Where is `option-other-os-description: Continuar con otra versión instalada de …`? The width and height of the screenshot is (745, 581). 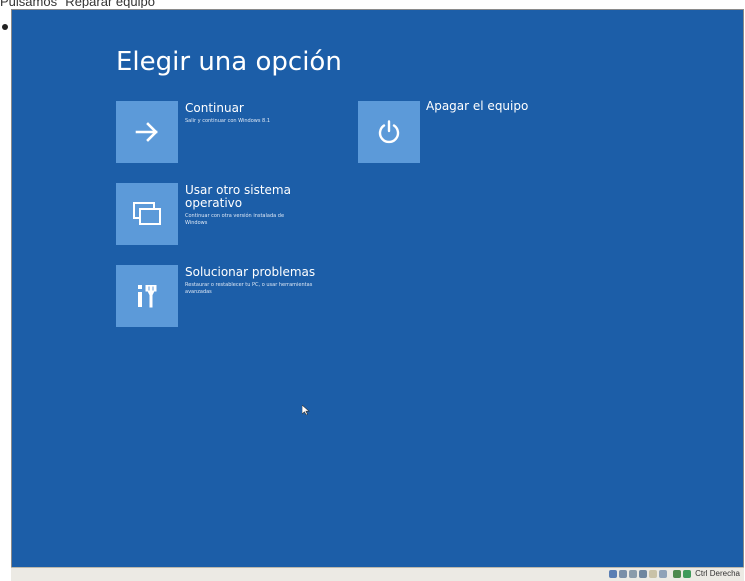
option-other-os-description: Continuar con otra versión instalada de … is located at coordinates (235, 219).